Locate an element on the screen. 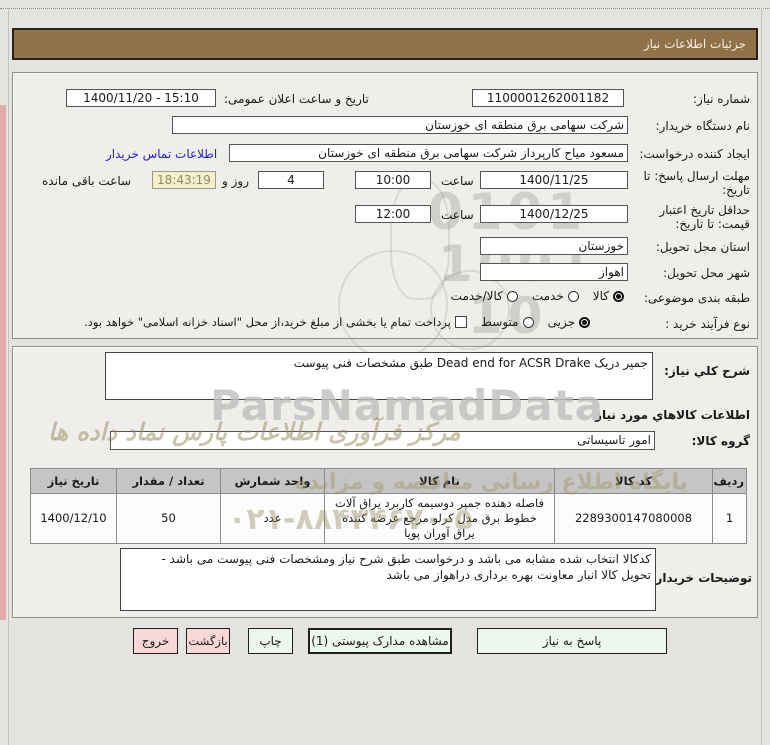 The width and height of the screenshot is (770, 745). service-radio-label: خدمت is located at coordinates (547, 296).